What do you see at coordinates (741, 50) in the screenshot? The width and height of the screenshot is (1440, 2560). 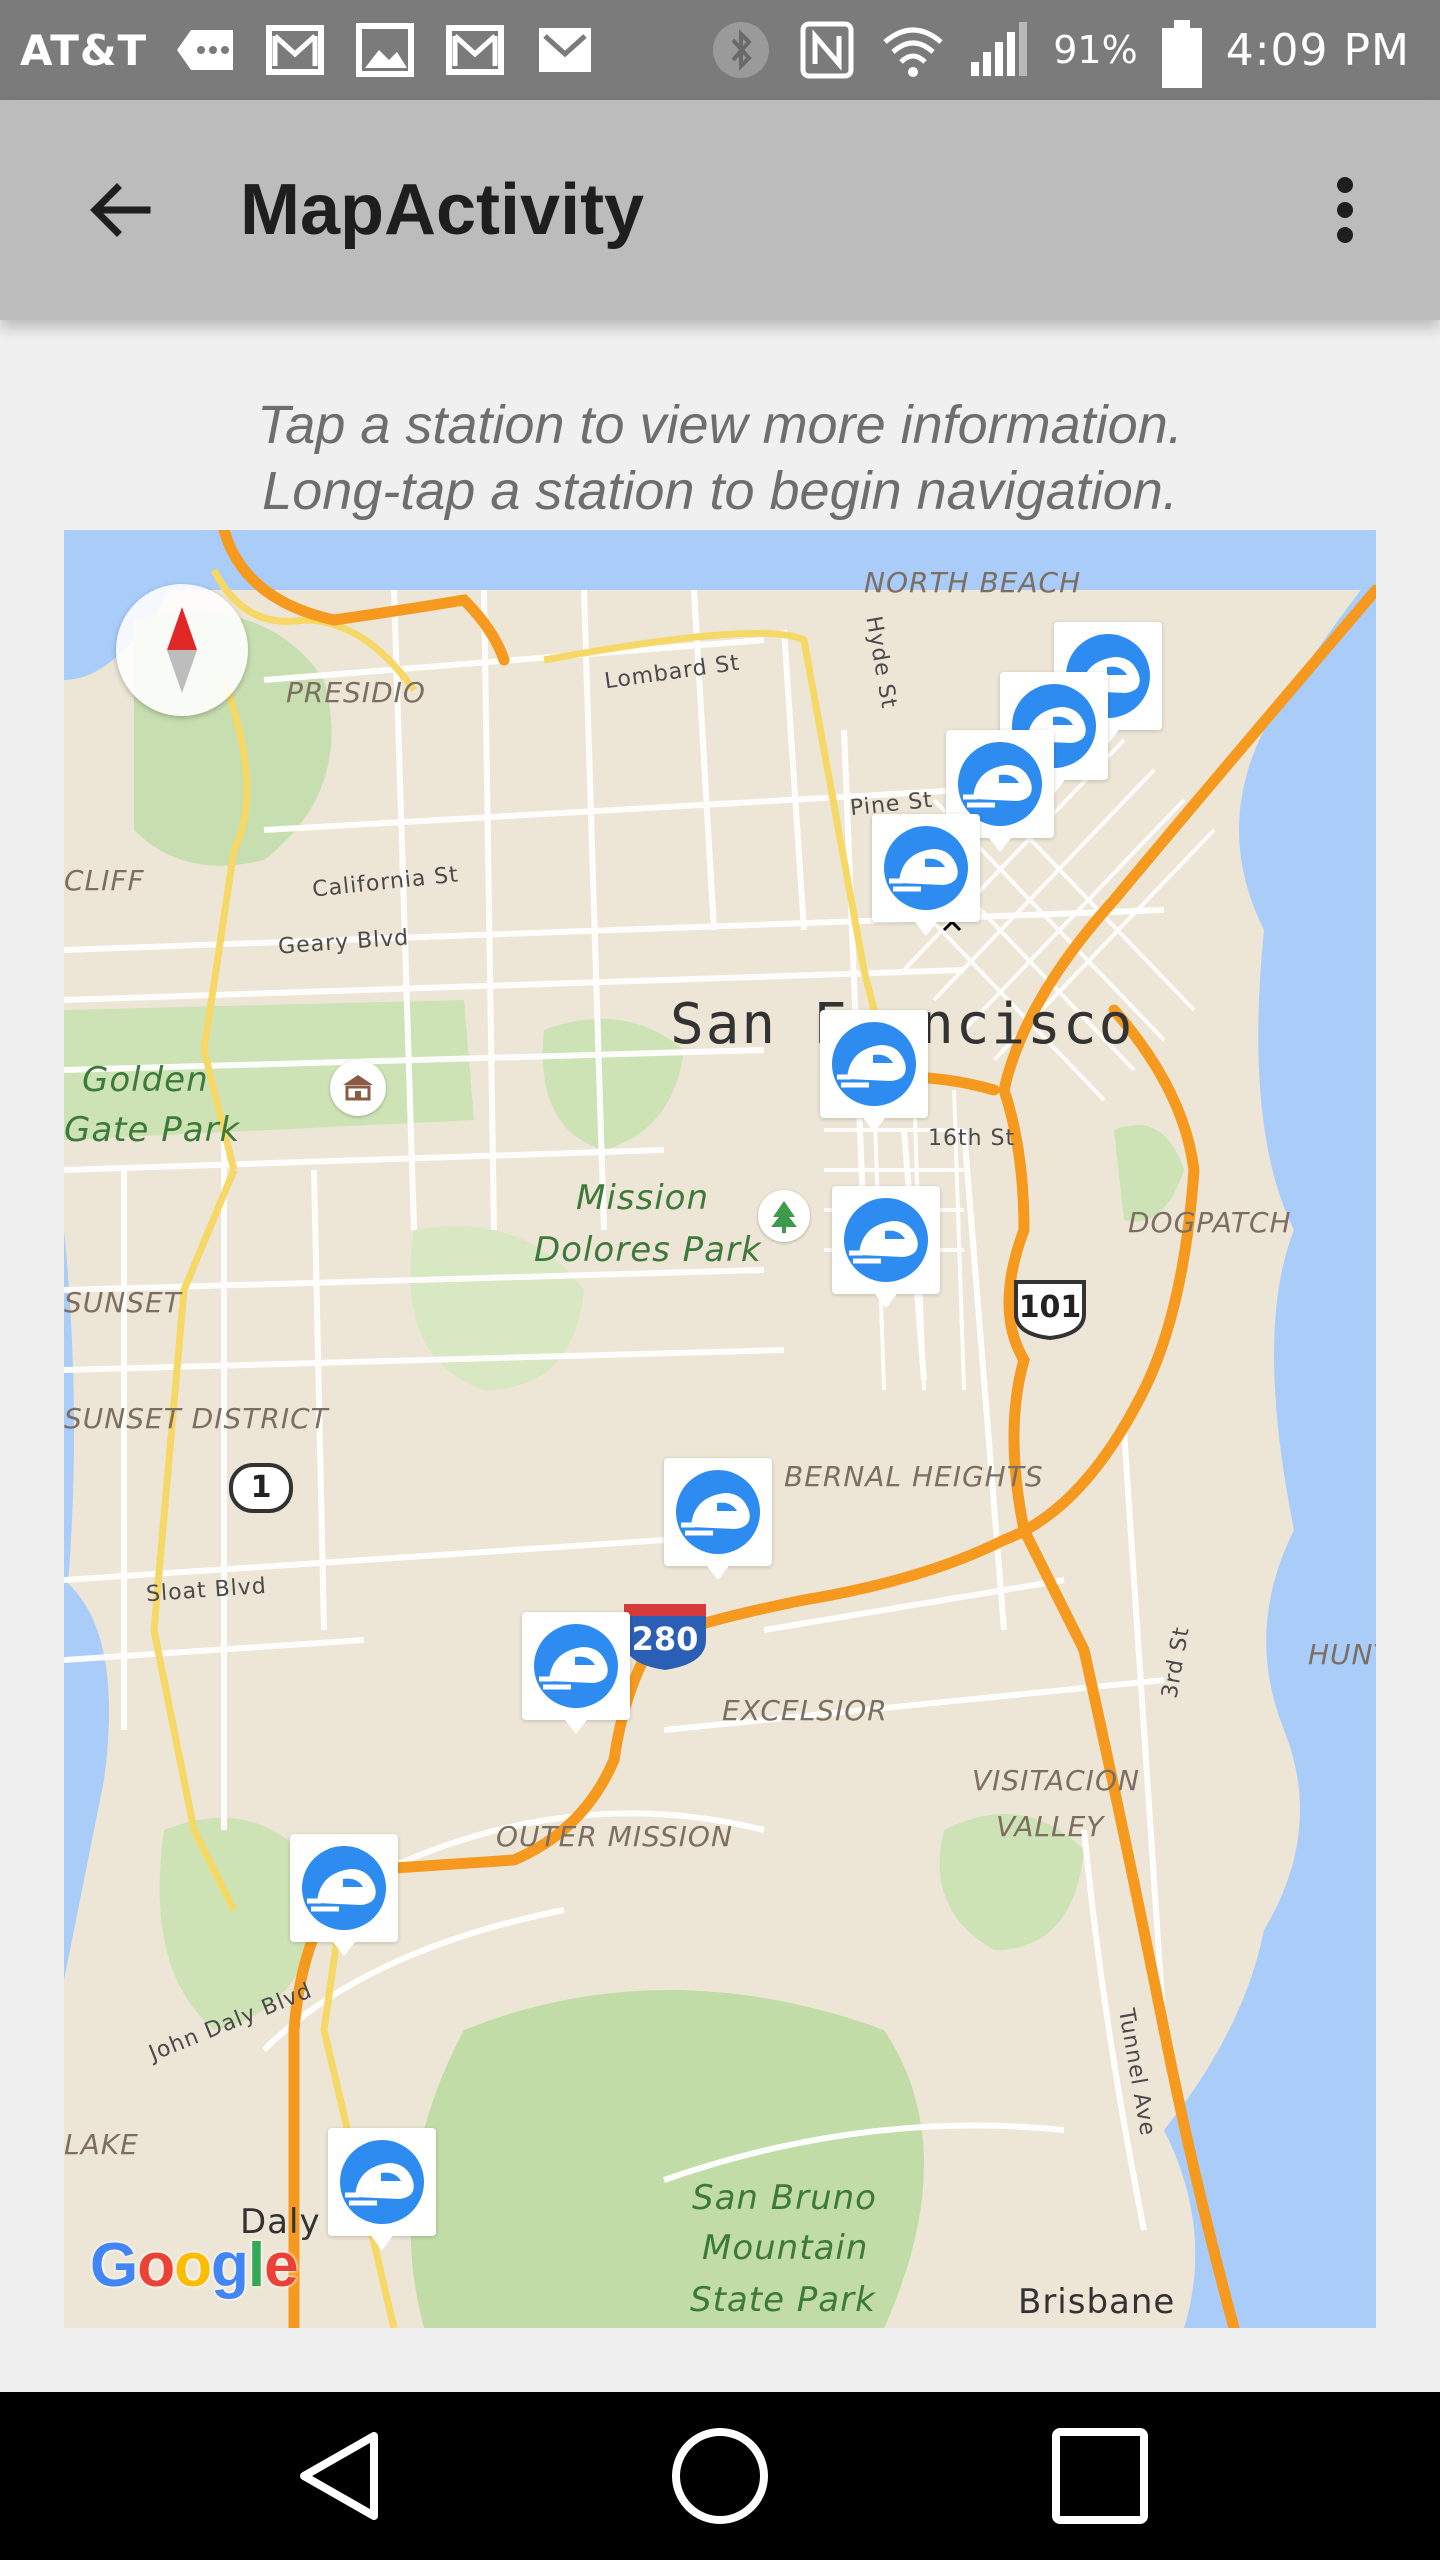 I see `bluetooth-icon` at bounding box center [741, 50].